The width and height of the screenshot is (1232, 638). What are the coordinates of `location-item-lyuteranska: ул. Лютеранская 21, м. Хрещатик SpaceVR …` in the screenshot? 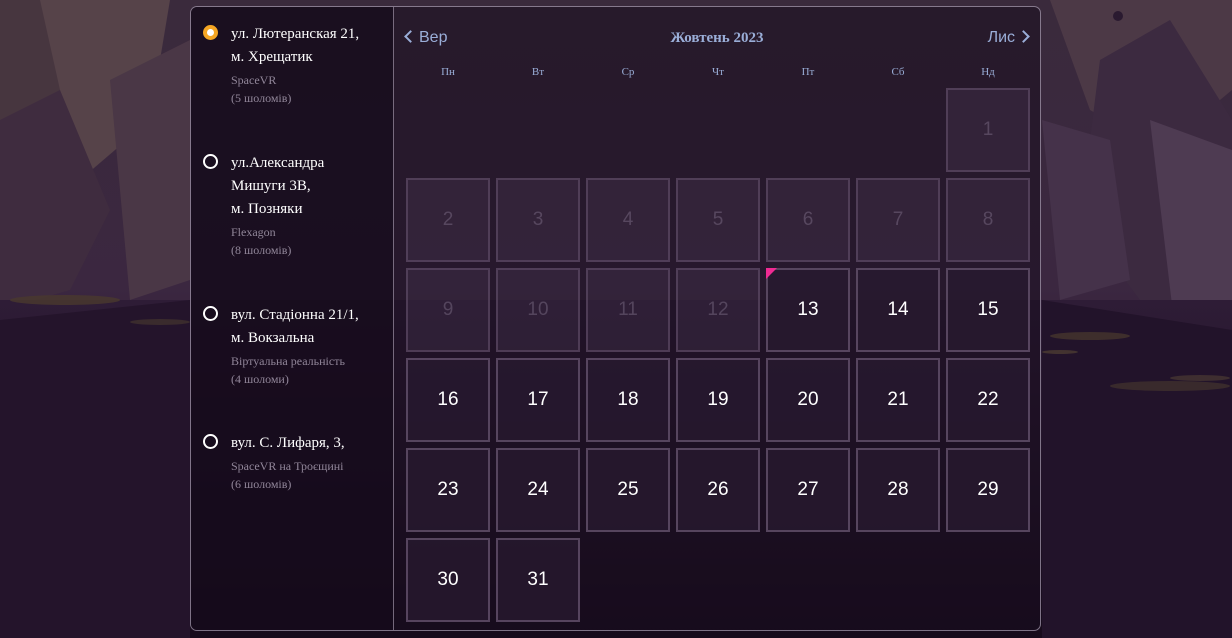 It's located at (293, 65).